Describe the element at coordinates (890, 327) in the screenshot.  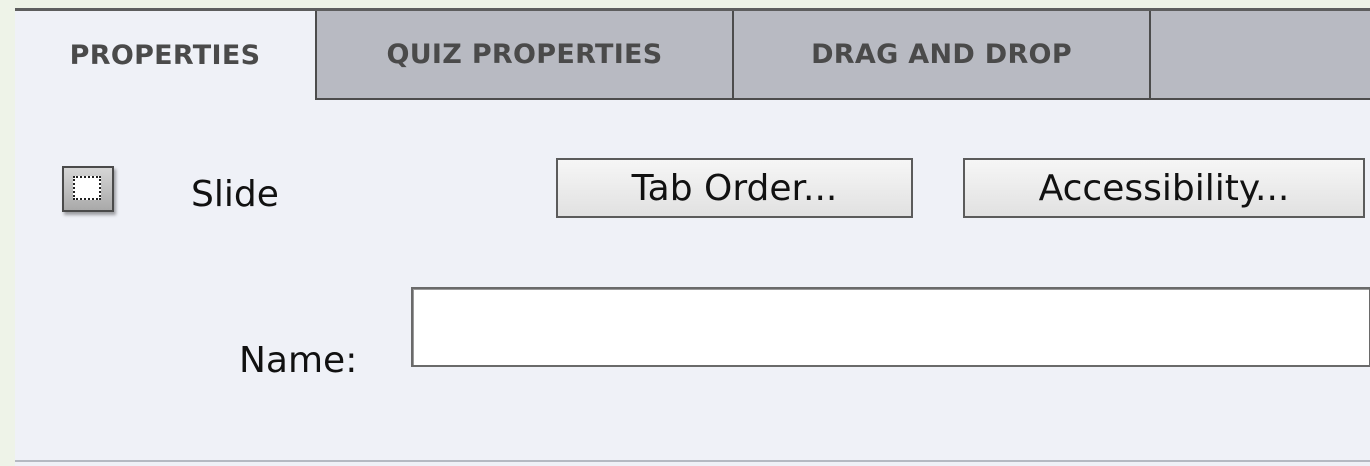
I see `name-input` at that location.